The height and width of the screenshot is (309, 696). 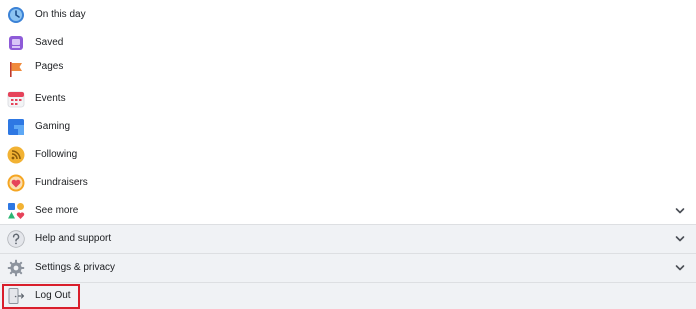 I want to click on rss-icon, so click(x=16, y=155).